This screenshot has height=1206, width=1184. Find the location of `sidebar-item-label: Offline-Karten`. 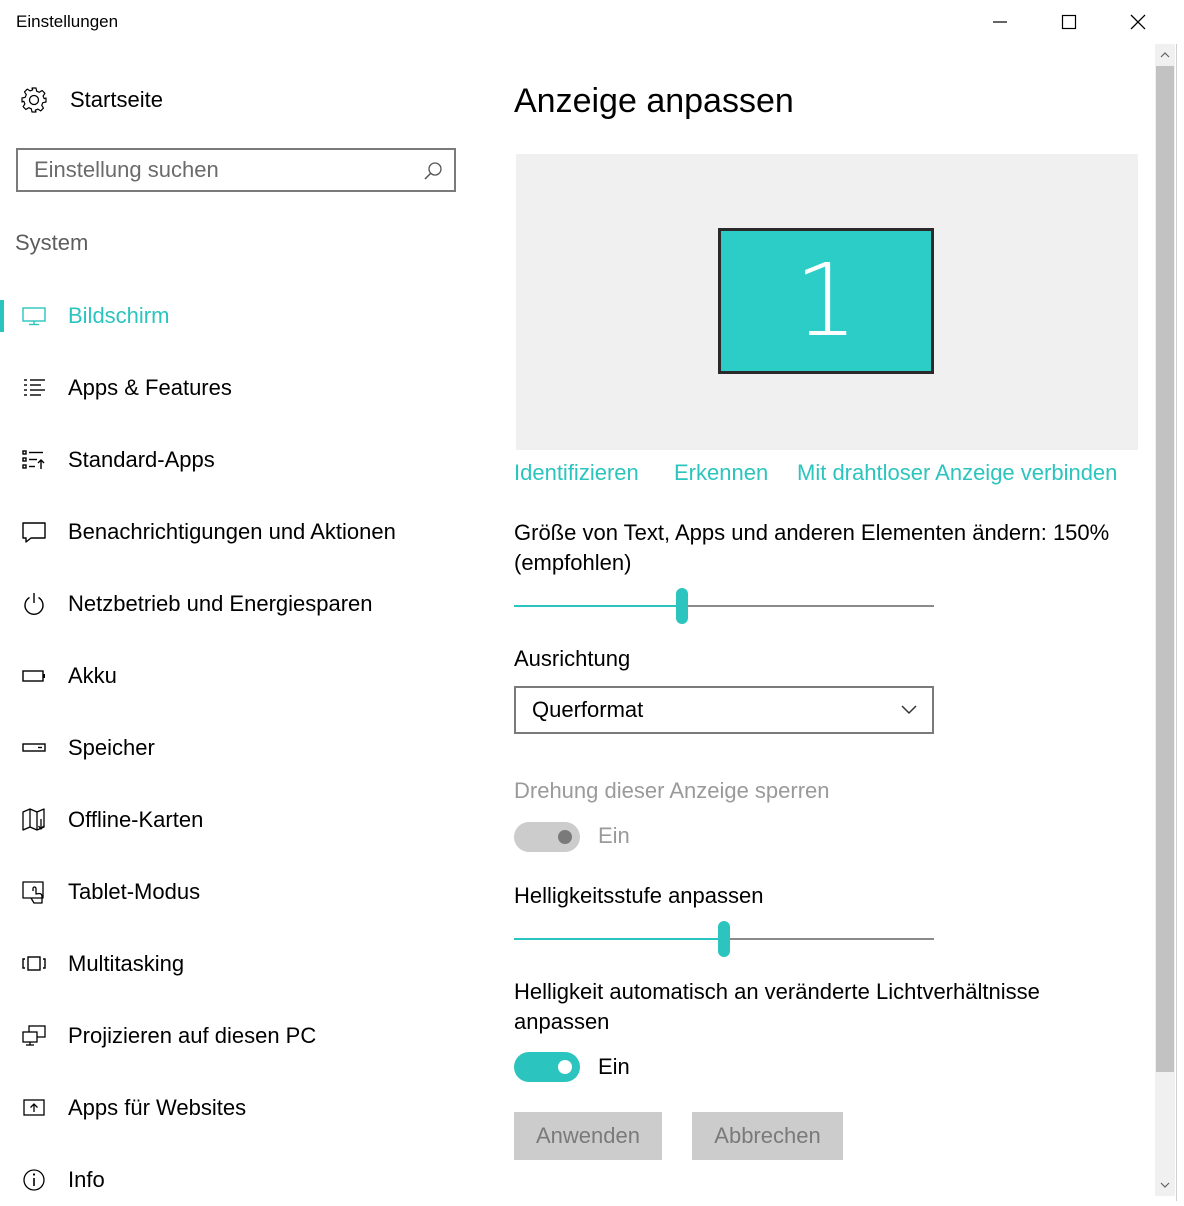

sidebar-item-label: Offline-Karten is located at coordinates (136, 819).